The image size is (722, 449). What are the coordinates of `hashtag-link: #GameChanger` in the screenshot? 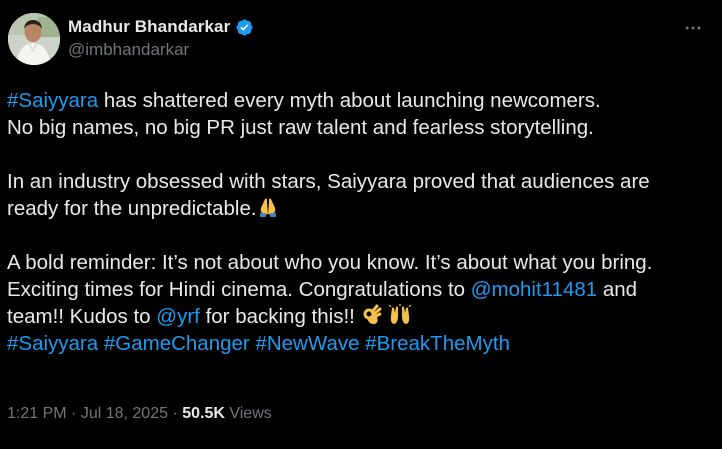 It's located at (177, 343).